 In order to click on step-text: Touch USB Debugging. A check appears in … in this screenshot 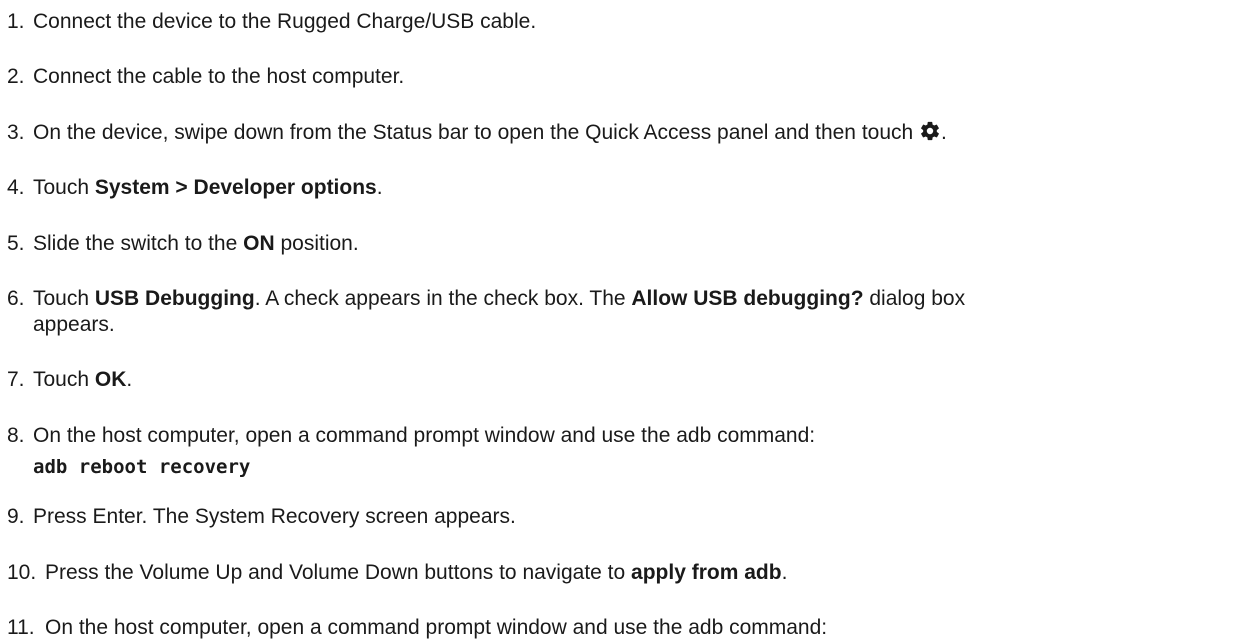, I will do `click(638, 298)`.